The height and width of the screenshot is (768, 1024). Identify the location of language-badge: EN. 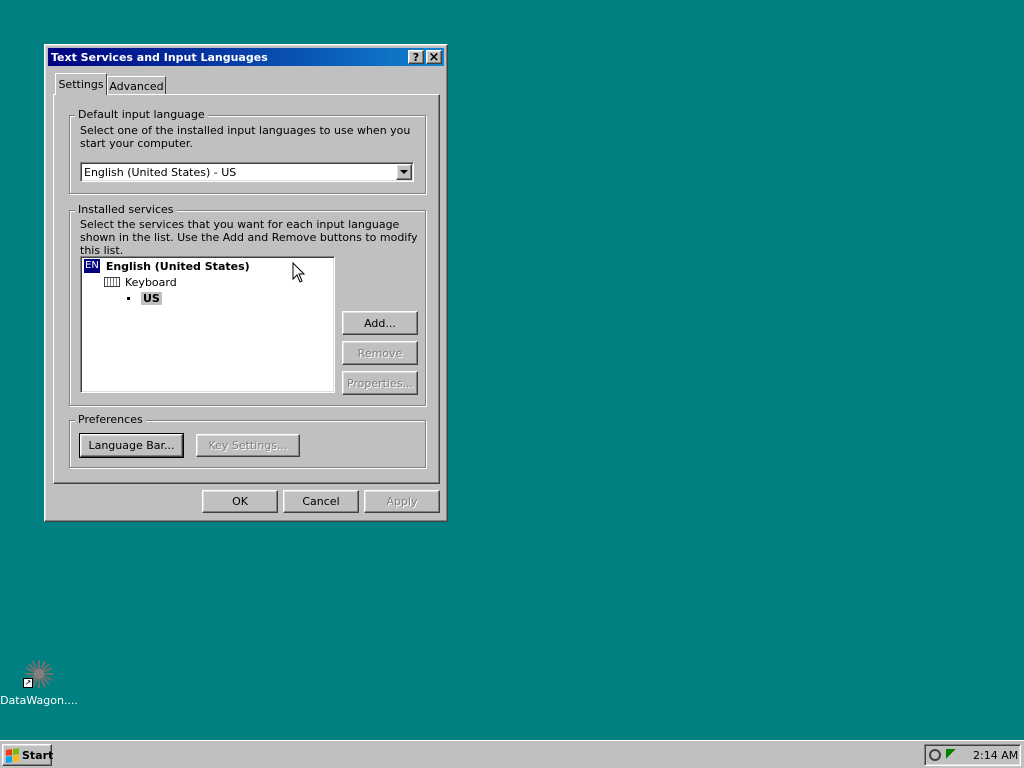
(92, 266).